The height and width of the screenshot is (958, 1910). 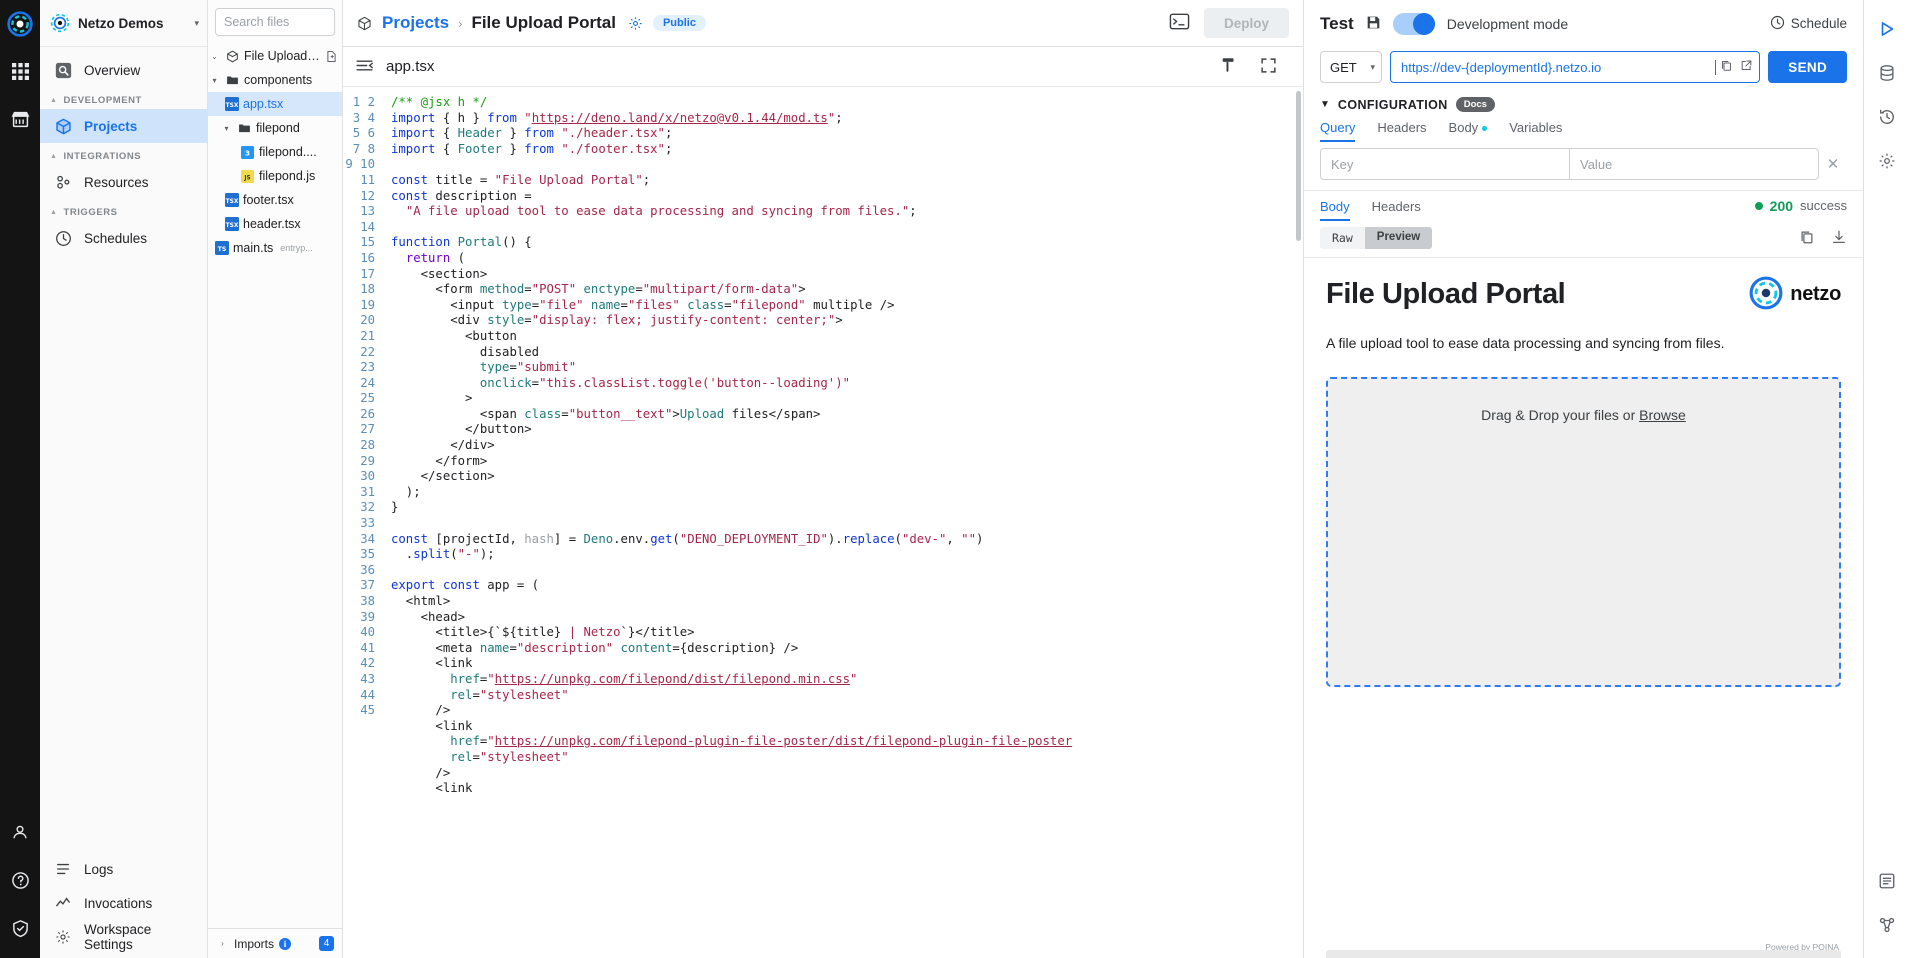 I want to click on sidebar-item-workspace-settings: Workspace Settings, so click(x=123, y=937).